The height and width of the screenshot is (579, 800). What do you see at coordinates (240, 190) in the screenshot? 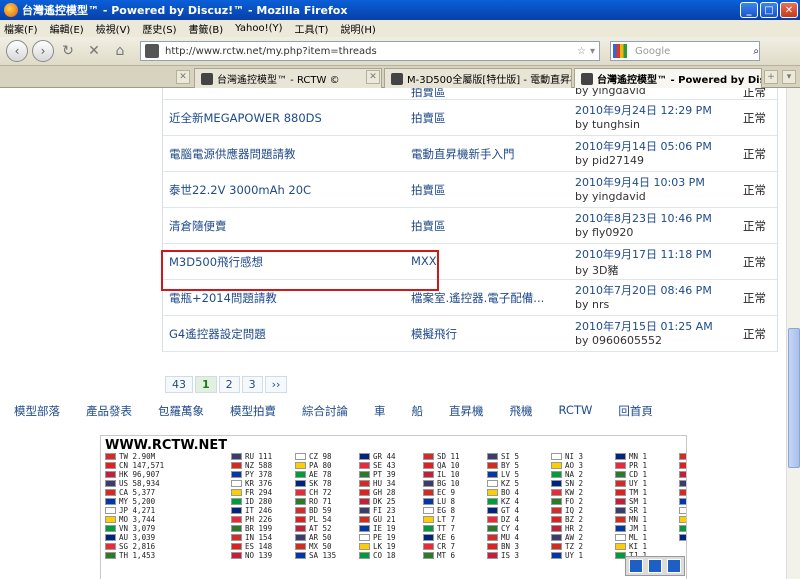
I see `thread-subject: 泰世22.2V 3000mAh 20C` at bounding box center [240, 190].